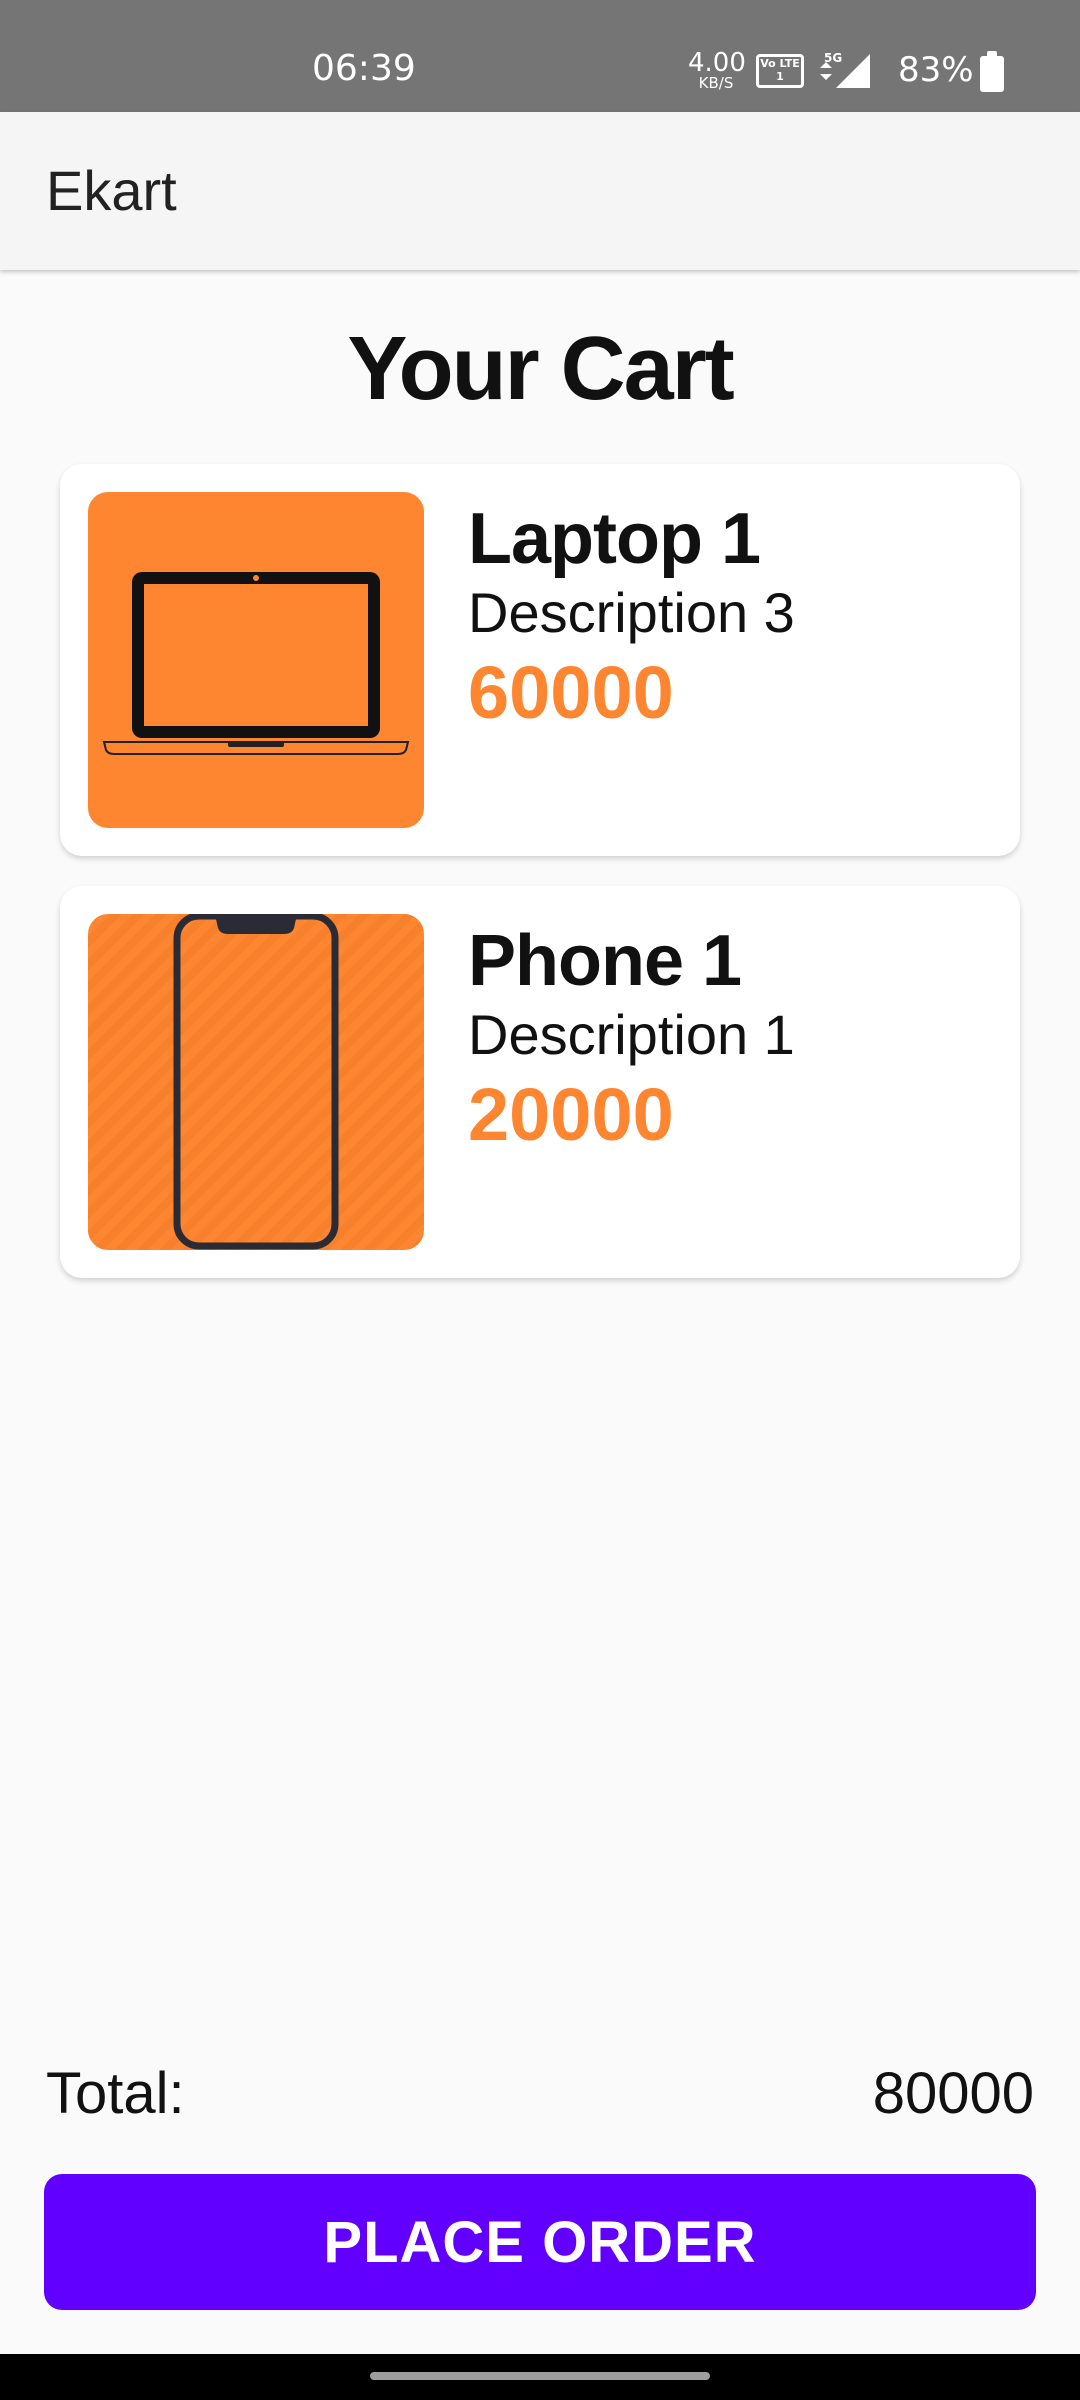 This screenshot has width=1080, height=2400. I want to click on item-name: Phone 1, so click(605, 961).